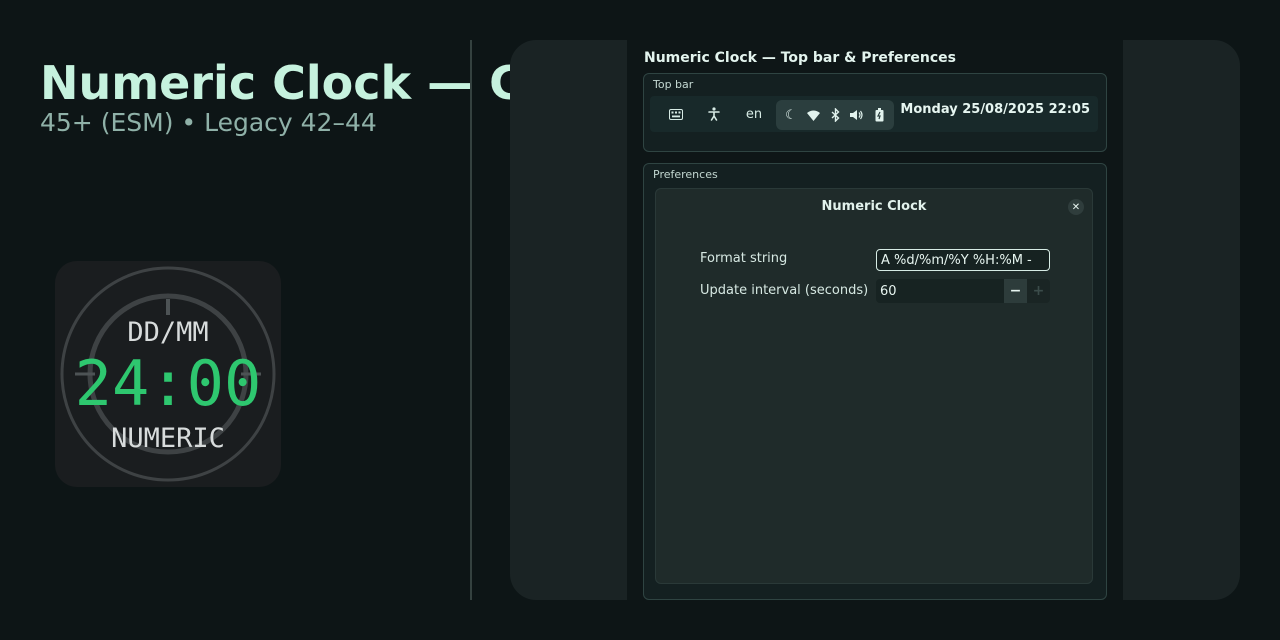 The width and height of the screenshot is (1280, 640). I want to click on close-button: ✕, so click(1076, 207).